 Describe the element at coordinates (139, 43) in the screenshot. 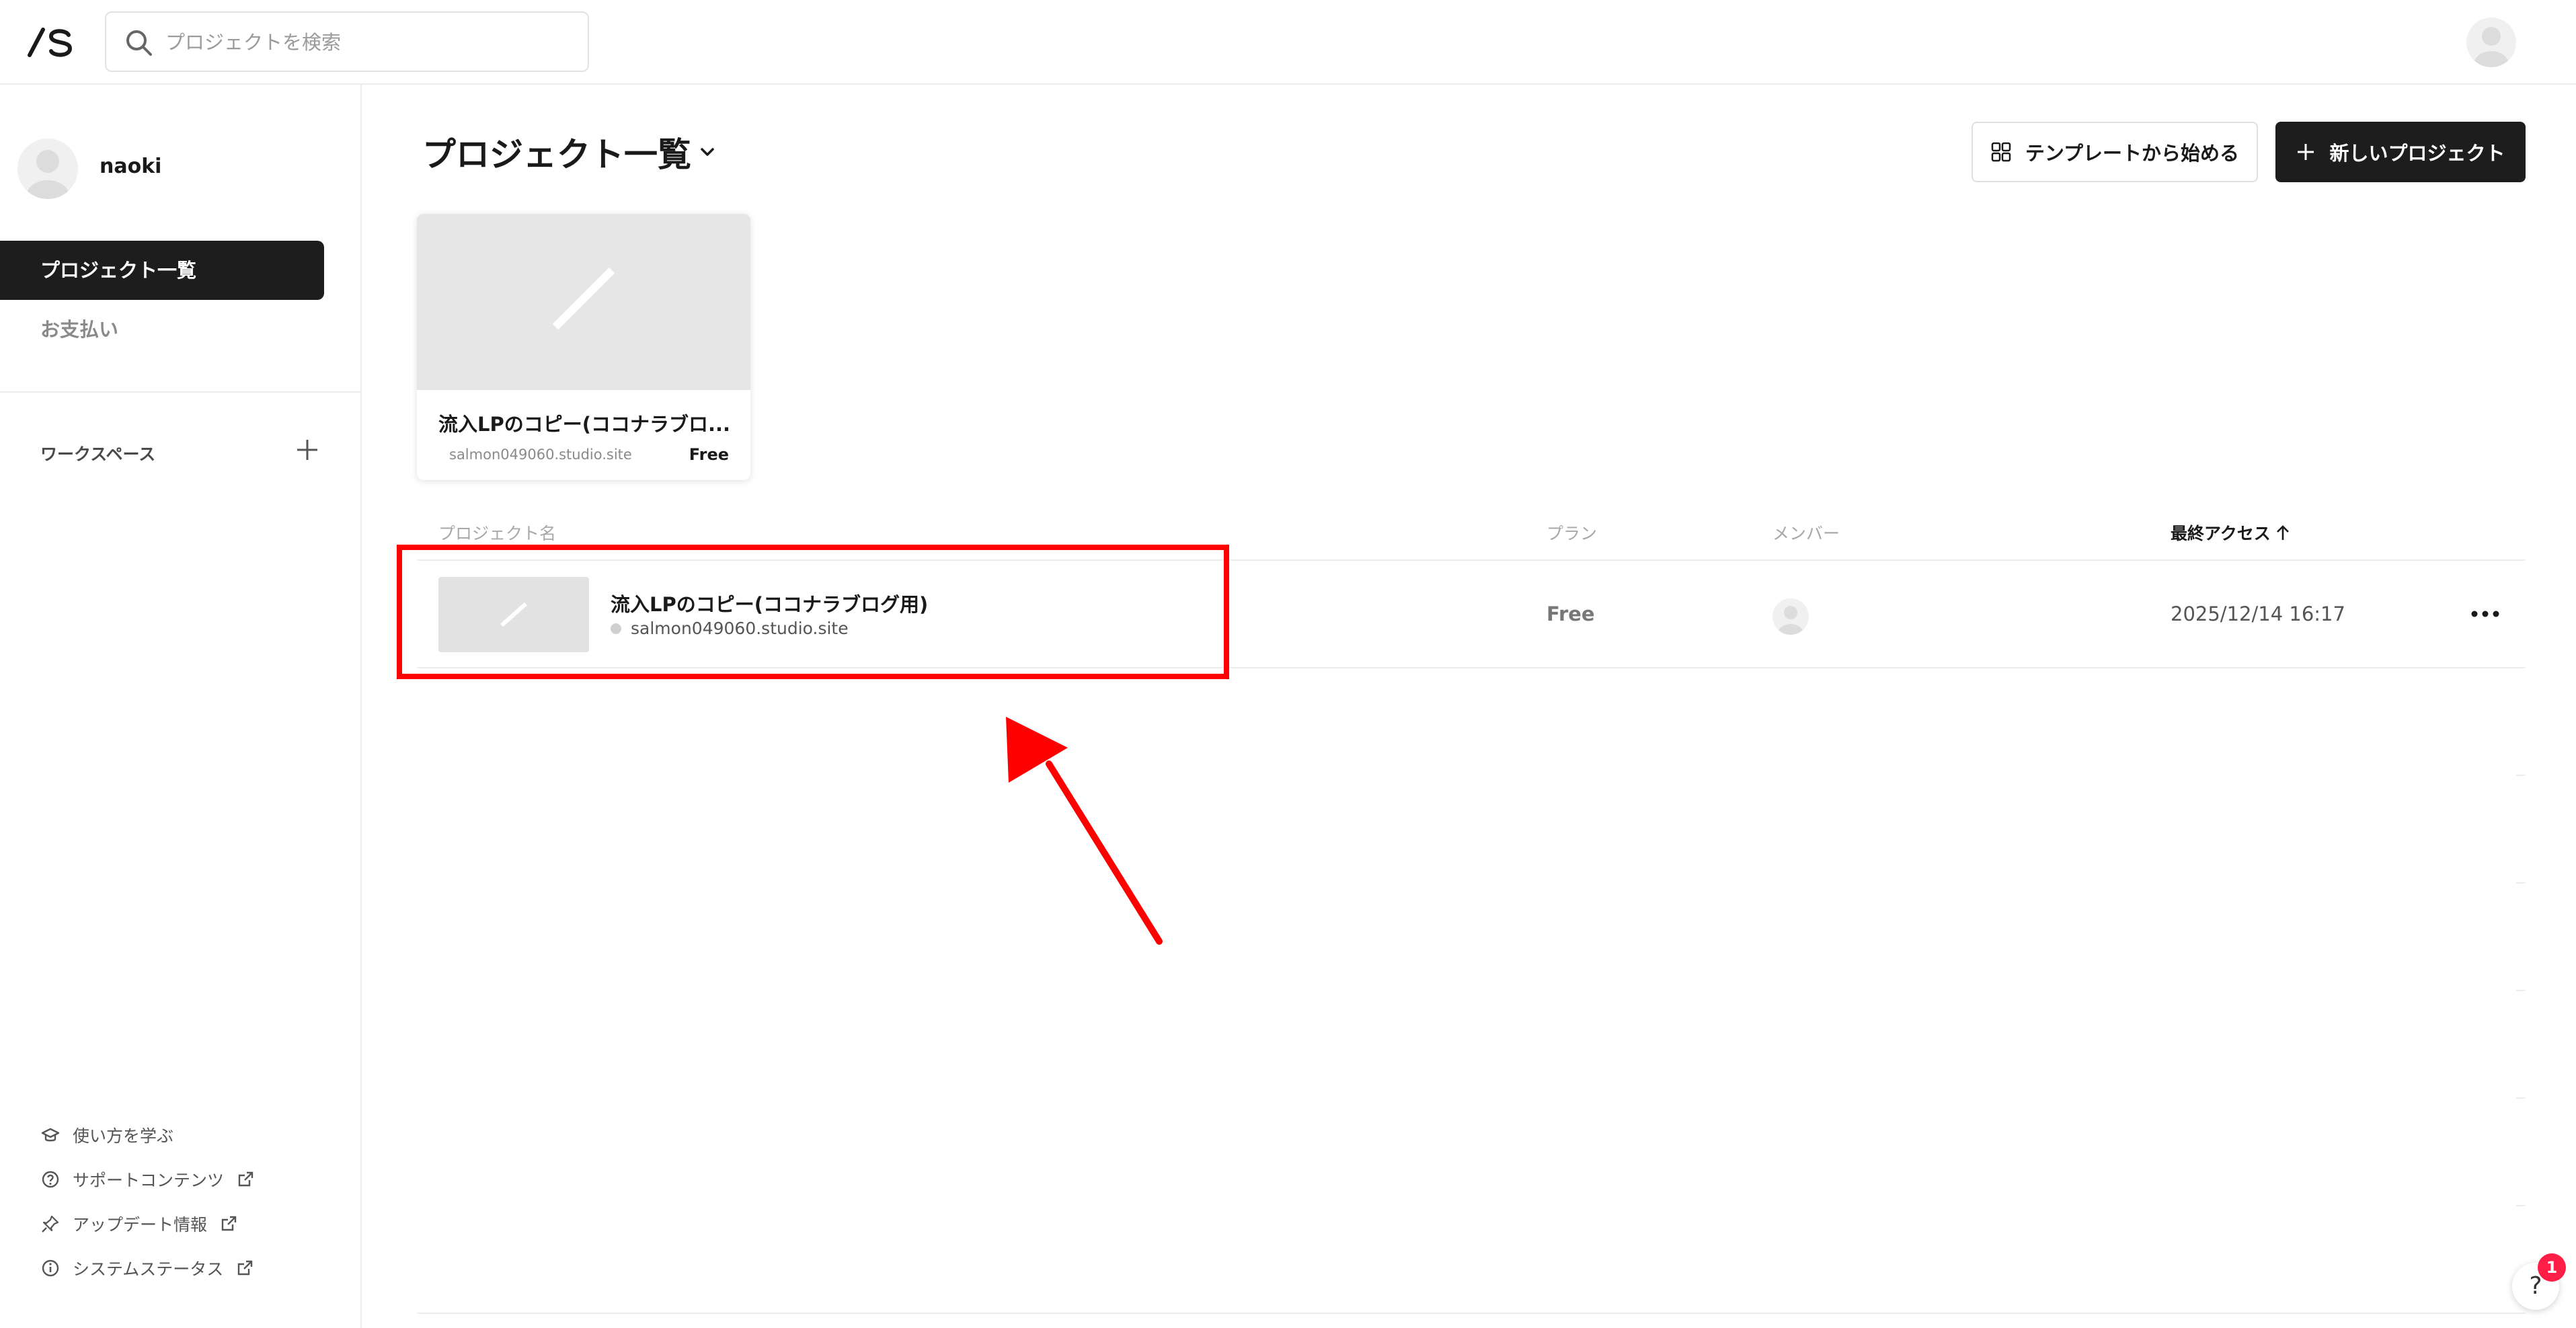

I see `search-icon` at that location.